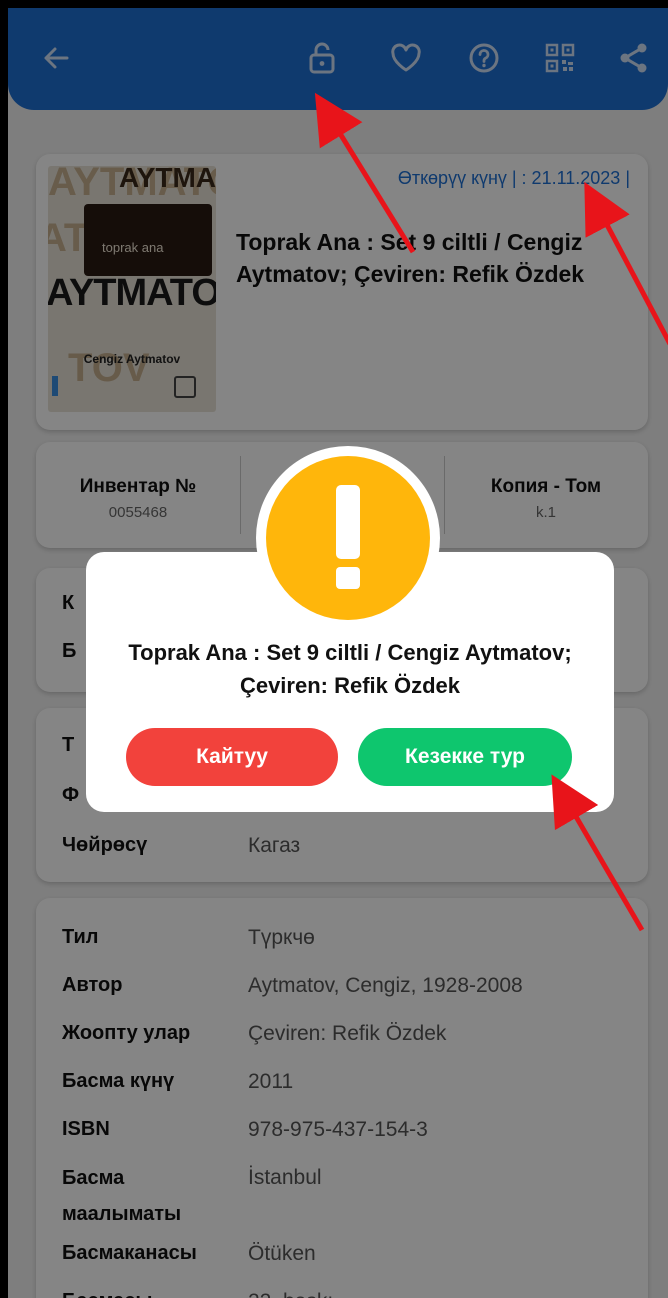 This screenshot has width=668, height=1298. I want to click on warning-badge, so click(348, 538).